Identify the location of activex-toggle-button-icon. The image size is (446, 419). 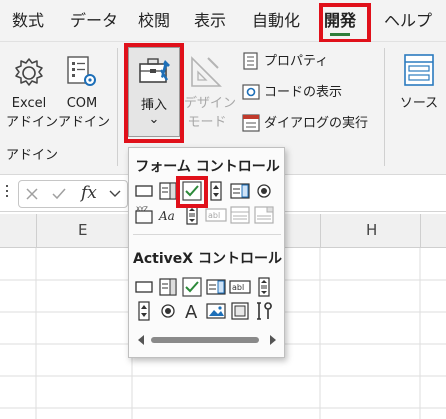
(240, 311).